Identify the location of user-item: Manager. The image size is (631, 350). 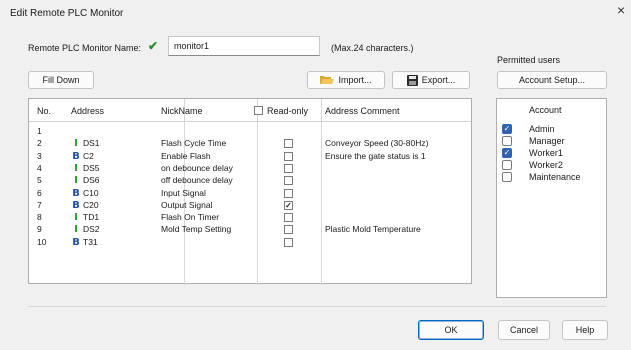
(552, 141).